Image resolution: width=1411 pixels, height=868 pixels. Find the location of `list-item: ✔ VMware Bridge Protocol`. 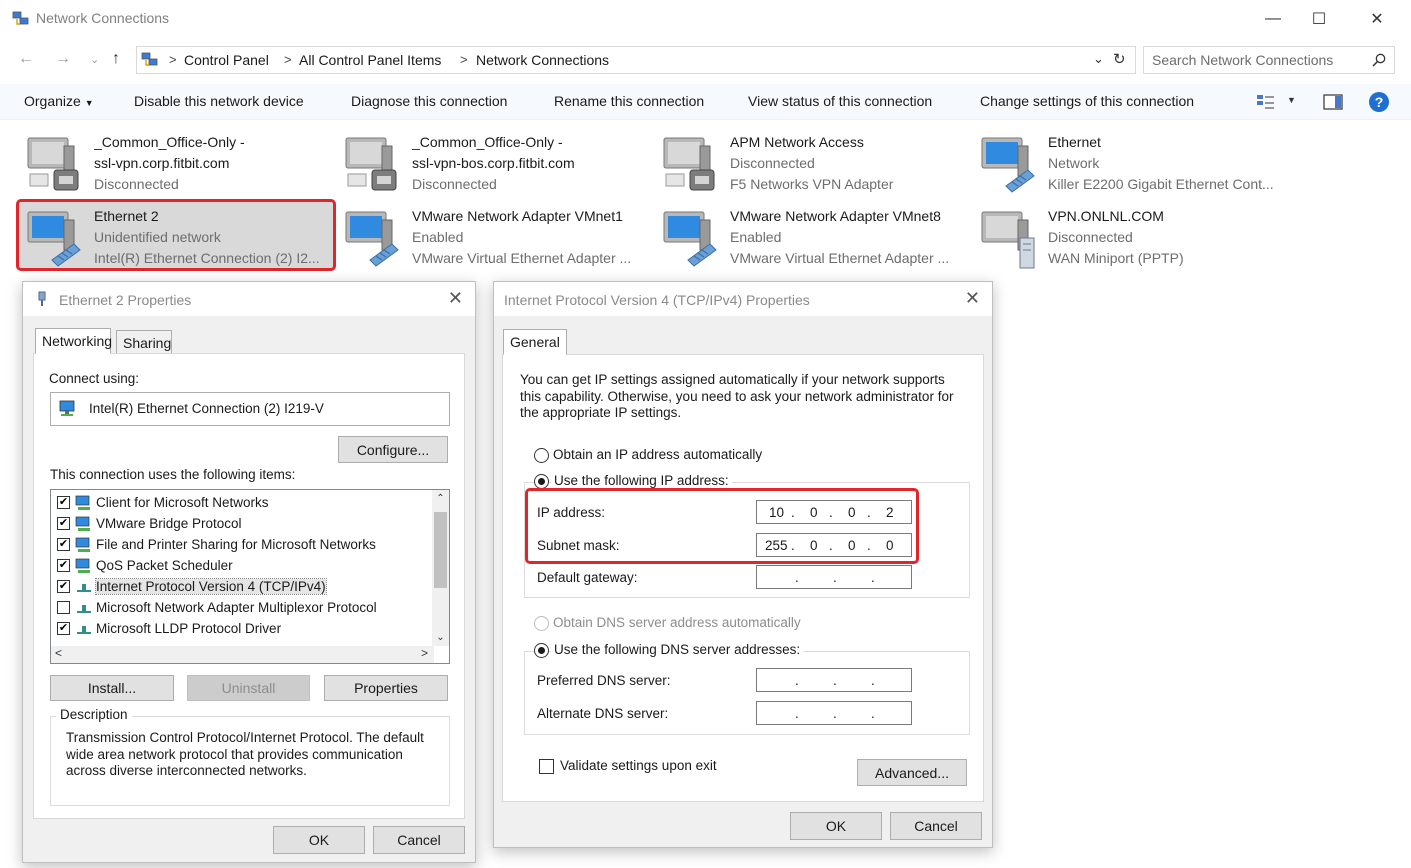

list-item: ✔ VMware Bridge Protocol is located at coordinates (149, 523).